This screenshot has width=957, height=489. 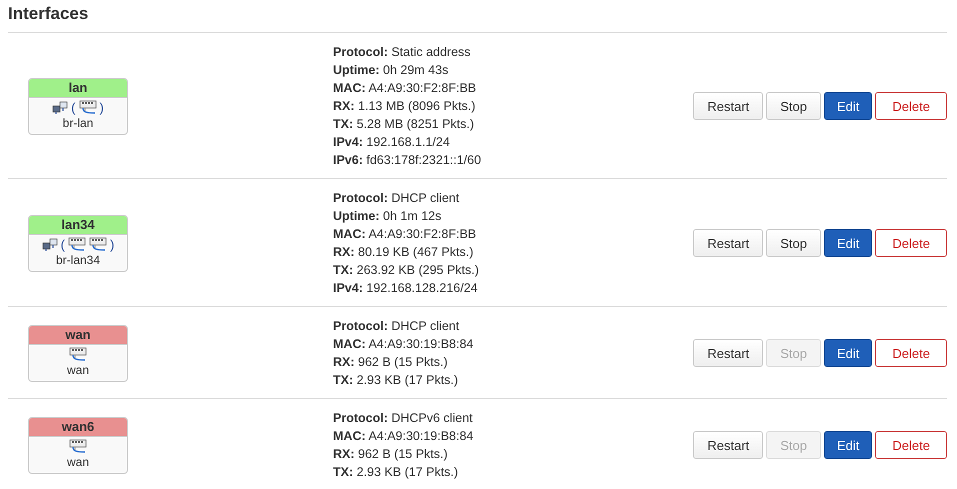 What do you see at coordinates (387, 216) in the screenshot?
I see `detail-line: Uptime: 0h 1m 12s` at bounding box center [387, 216].